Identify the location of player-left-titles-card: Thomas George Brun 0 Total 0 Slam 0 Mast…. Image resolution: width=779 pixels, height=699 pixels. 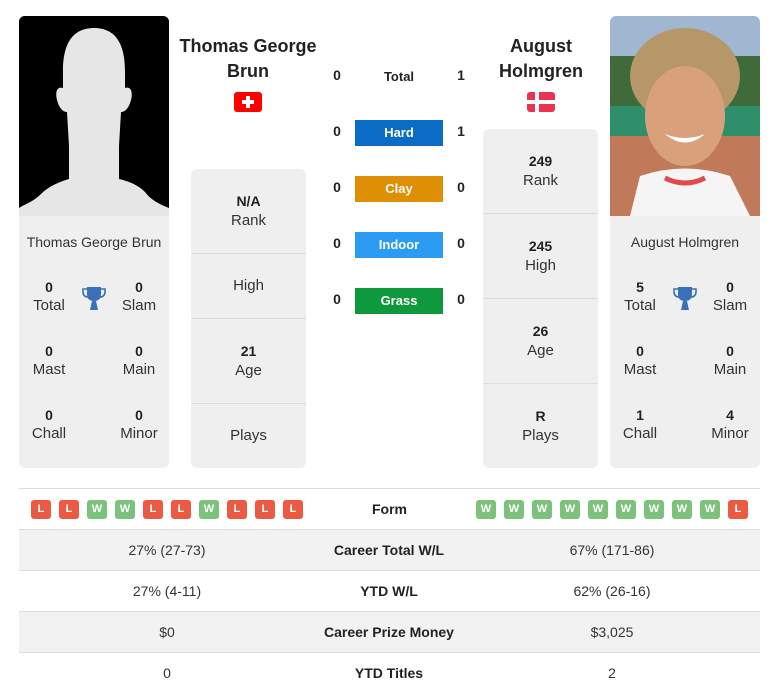
(94, 342).